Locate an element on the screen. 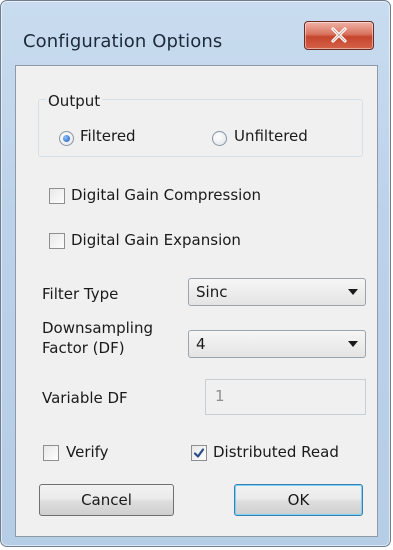  variable-df-value: 1 is located at coordinates (220, 396).